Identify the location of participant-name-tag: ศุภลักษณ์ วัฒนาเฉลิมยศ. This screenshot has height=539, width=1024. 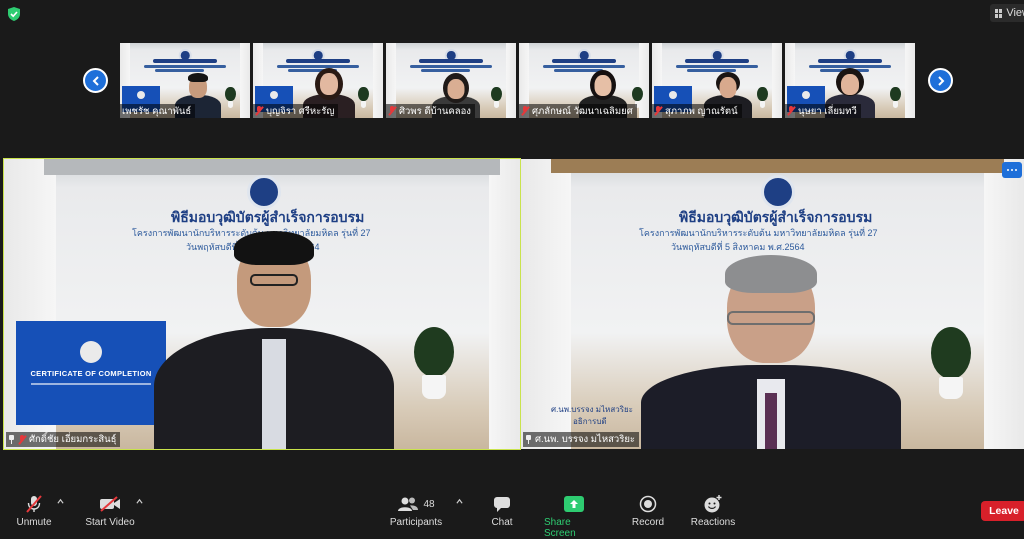
(578, 111).